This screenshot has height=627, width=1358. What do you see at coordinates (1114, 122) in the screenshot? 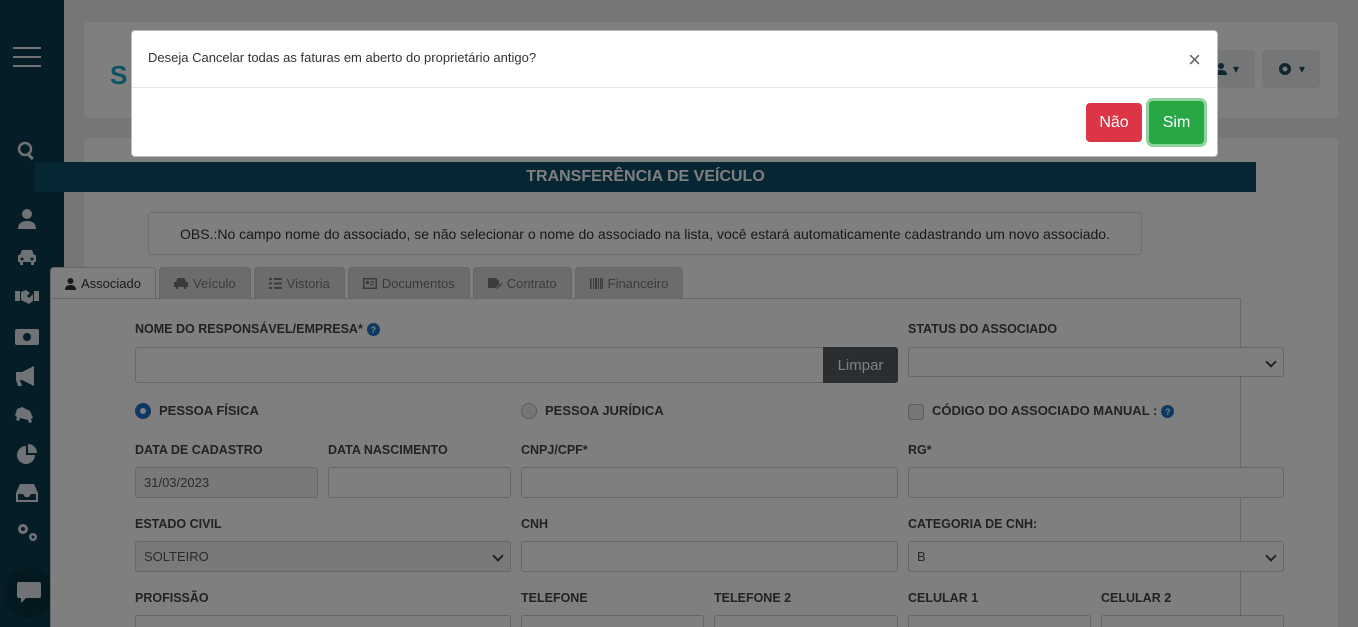
I see `no-button: Não` at bounding box center [1114, 122].